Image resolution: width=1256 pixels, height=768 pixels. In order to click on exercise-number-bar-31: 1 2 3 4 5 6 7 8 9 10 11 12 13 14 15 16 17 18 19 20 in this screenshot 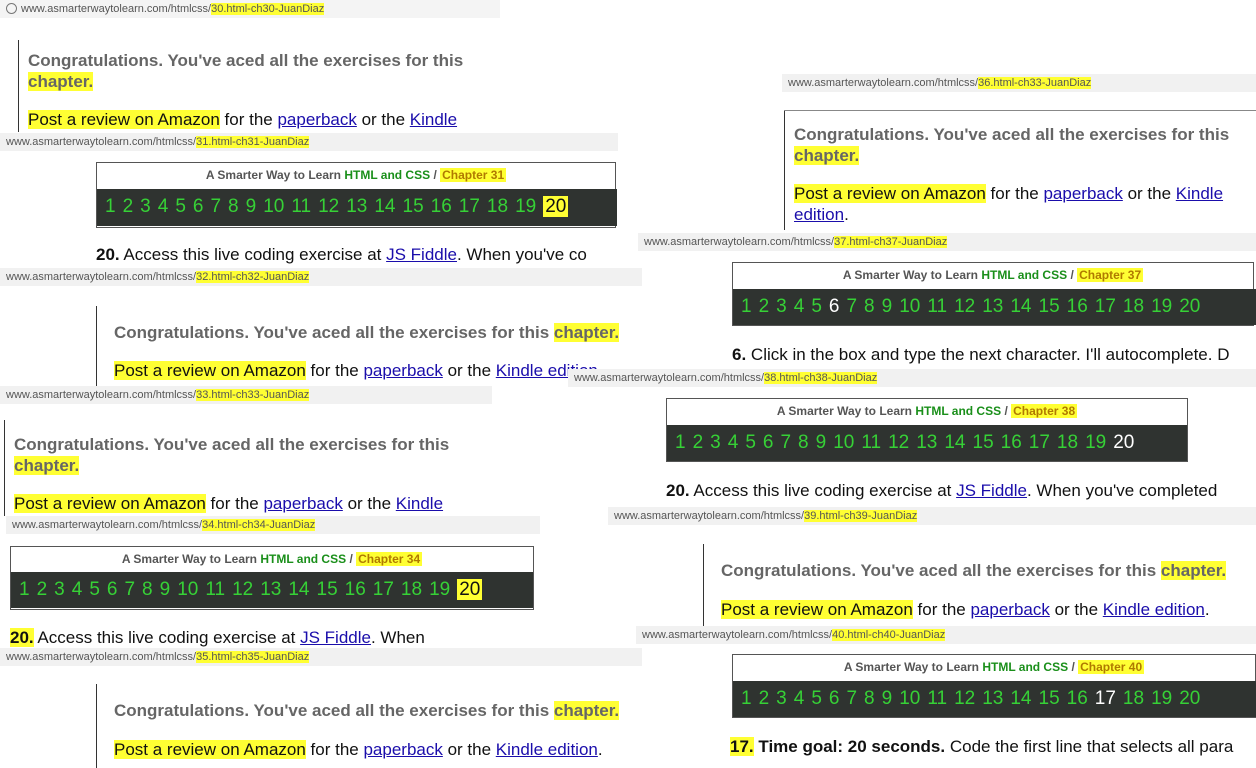, I will do `click(357, 207)`.